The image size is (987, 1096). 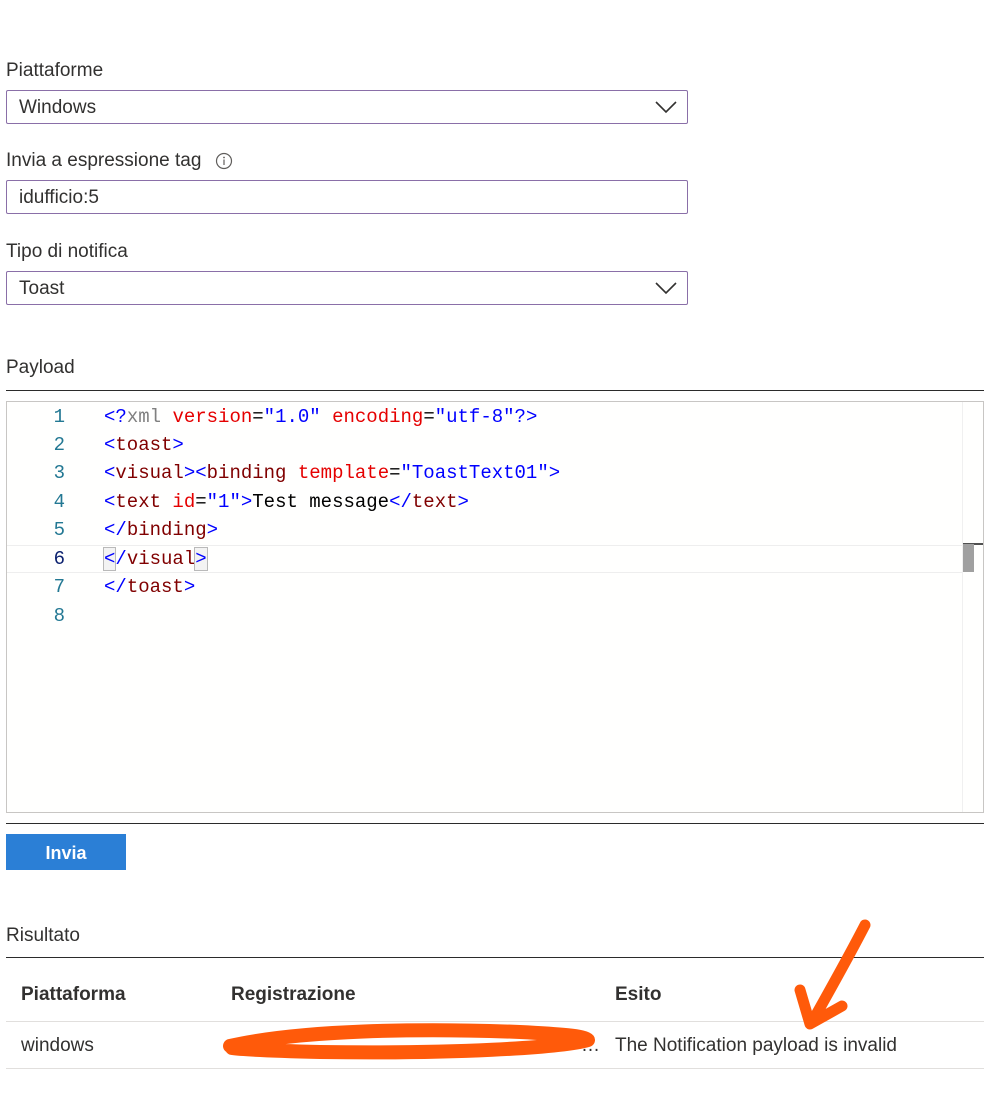 What do you see at coordinates (59, 502) in the screenshot?
I see `line-number: 4` at bounding box center [59, 502].